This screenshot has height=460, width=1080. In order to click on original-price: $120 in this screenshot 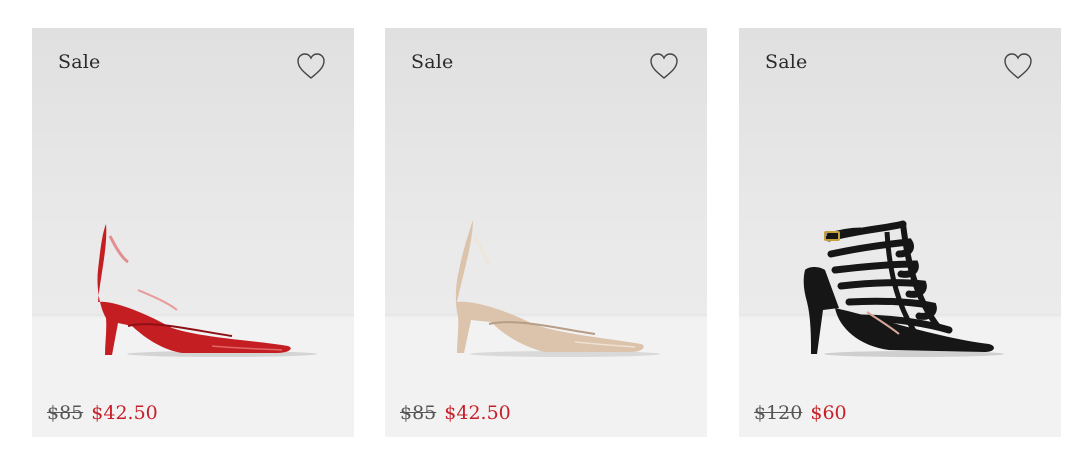, I will do `click(778, 413)`.